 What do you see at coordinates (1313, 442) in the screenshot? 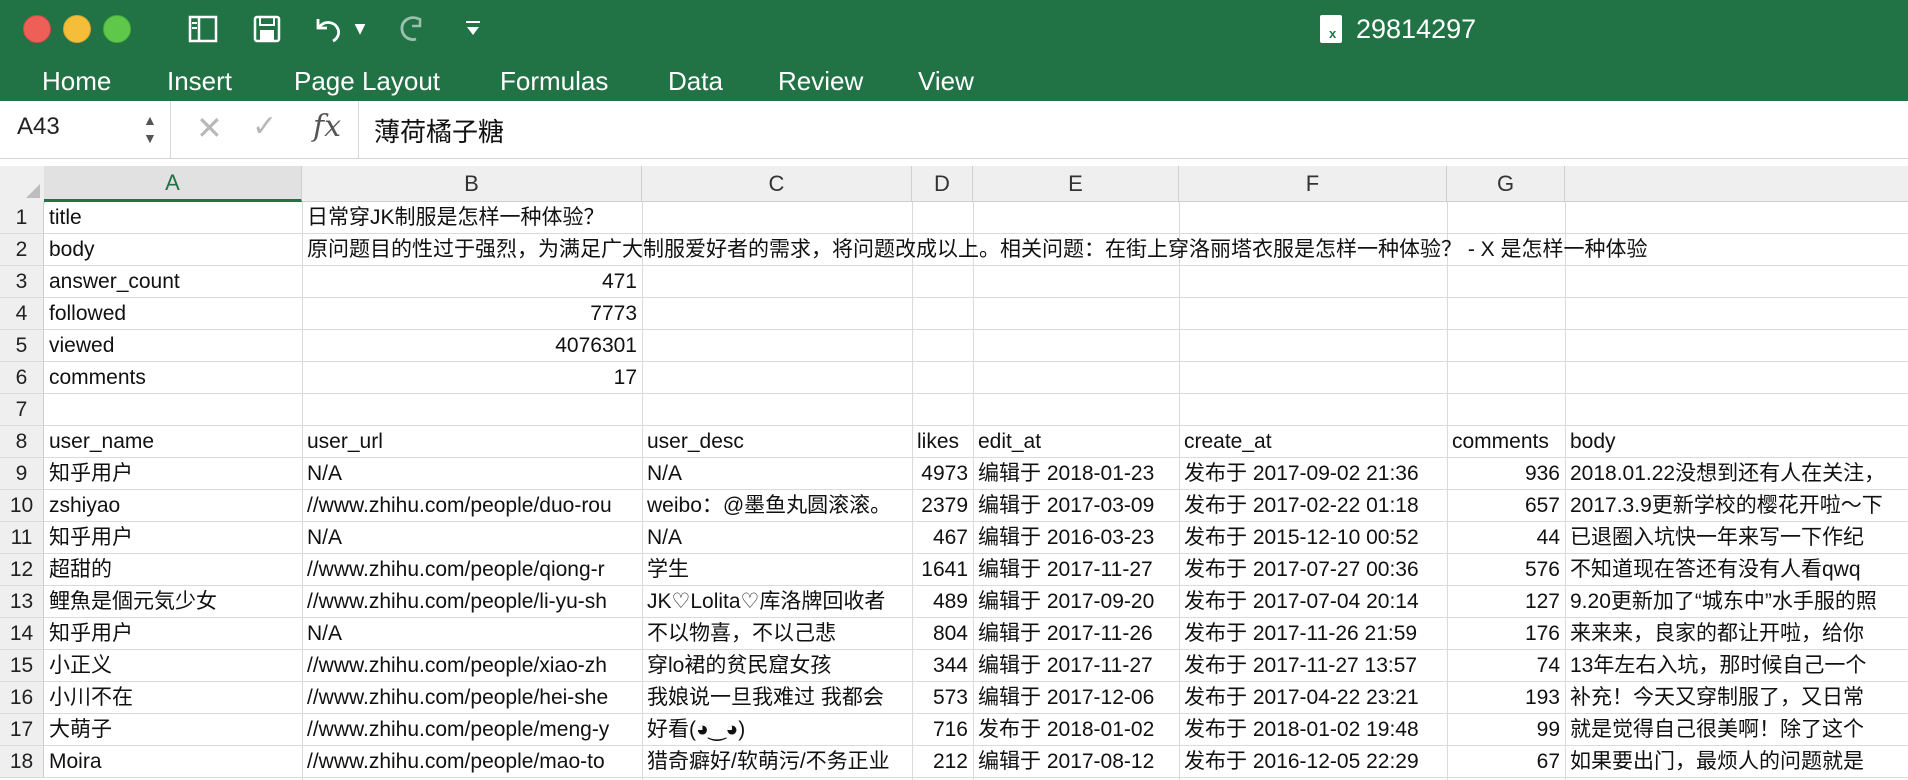
I see `cell-f8: create_at` at bounding box center [1313, 442].